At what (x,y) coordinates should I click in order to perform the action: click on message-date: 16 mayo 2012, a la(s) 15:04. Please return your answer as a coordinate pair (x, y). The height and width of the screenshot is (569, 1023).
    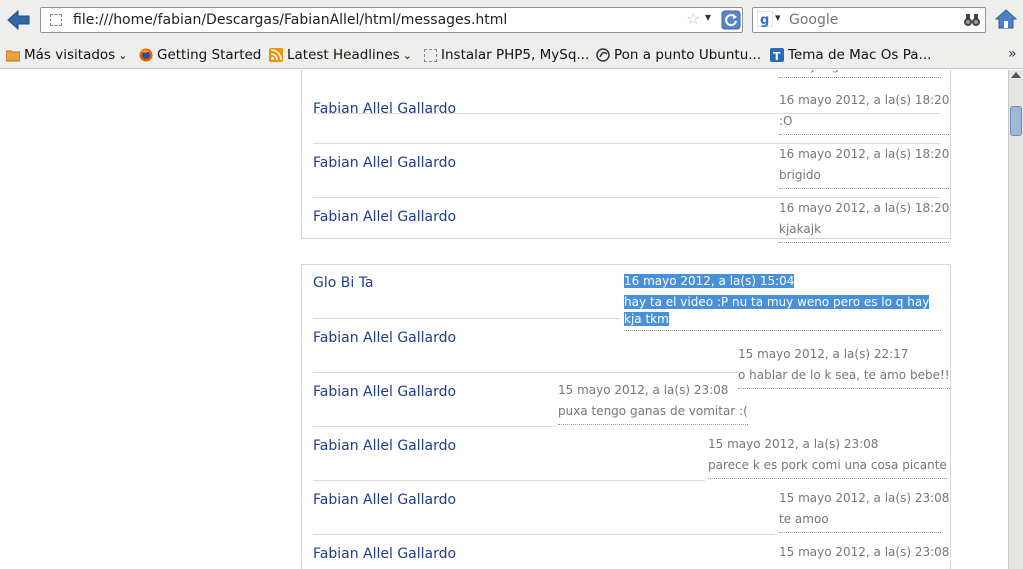
    Looking at the image, I should click on (709, 281).